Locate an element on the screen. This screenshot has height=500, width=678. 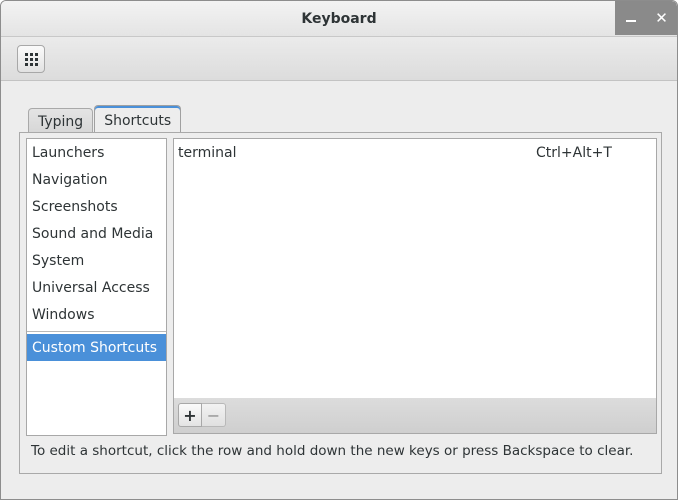
category-item-navigation: Navigation is located at coordinates (96, 179).